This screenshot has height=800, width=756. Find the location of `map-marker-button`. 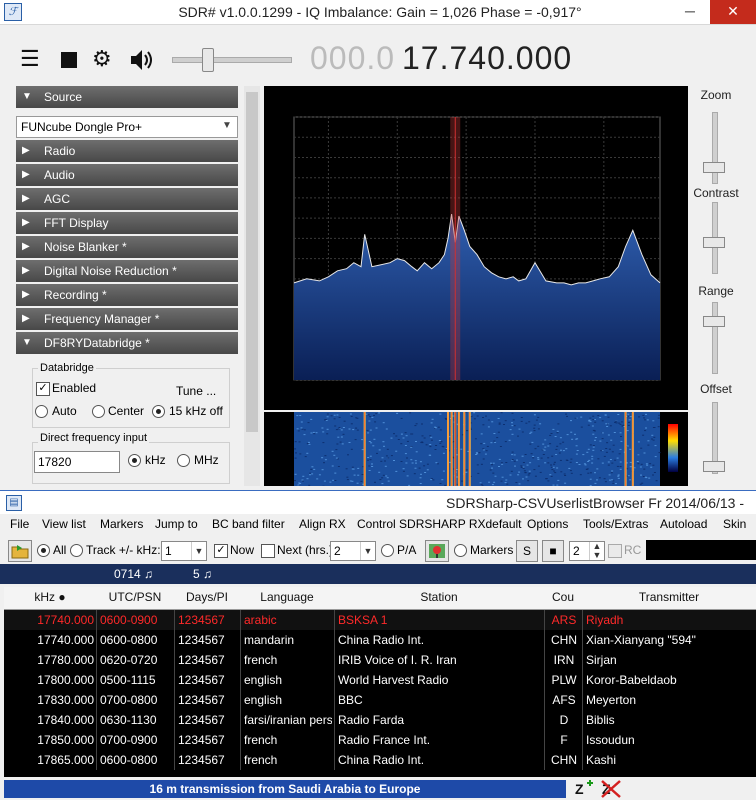

map-marker-button is located at coordinates (437, 551).